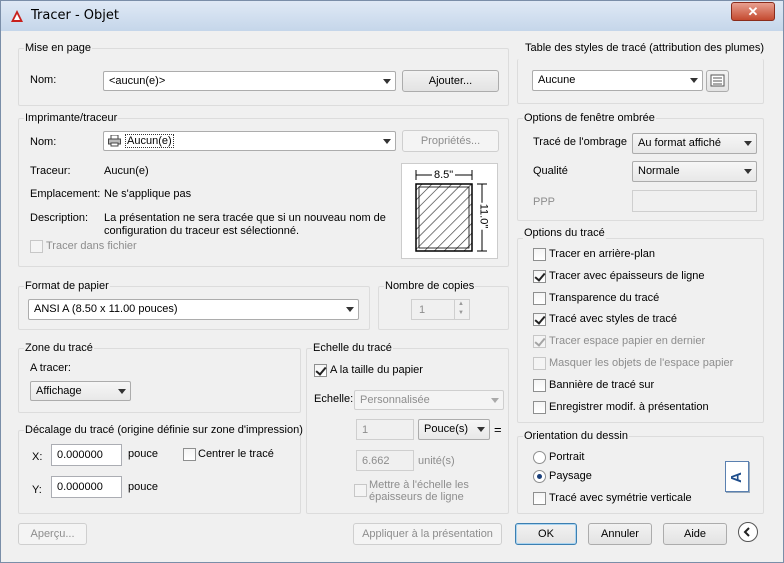 This screenshot has width=784, height=563. I want to click on help-button: Aide, so click(695, 534).